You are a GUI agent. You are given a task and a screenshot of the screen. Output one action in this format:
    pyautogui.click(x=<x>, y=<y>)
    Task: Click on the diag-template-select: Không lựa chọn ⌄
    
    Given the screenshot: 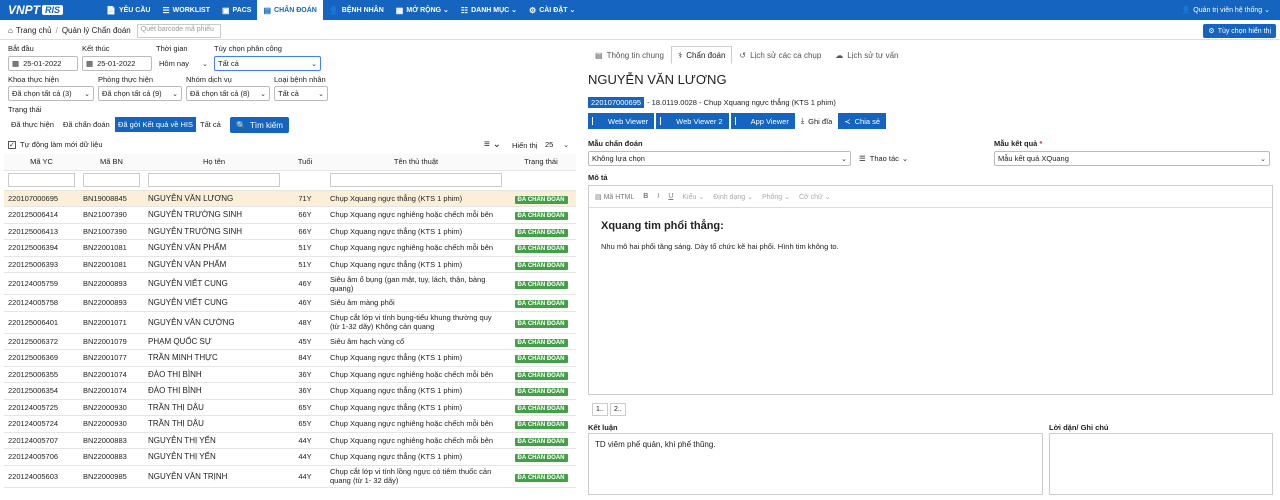 What is the action you would take?
    pyautogui.click(x=719, y=158)
    